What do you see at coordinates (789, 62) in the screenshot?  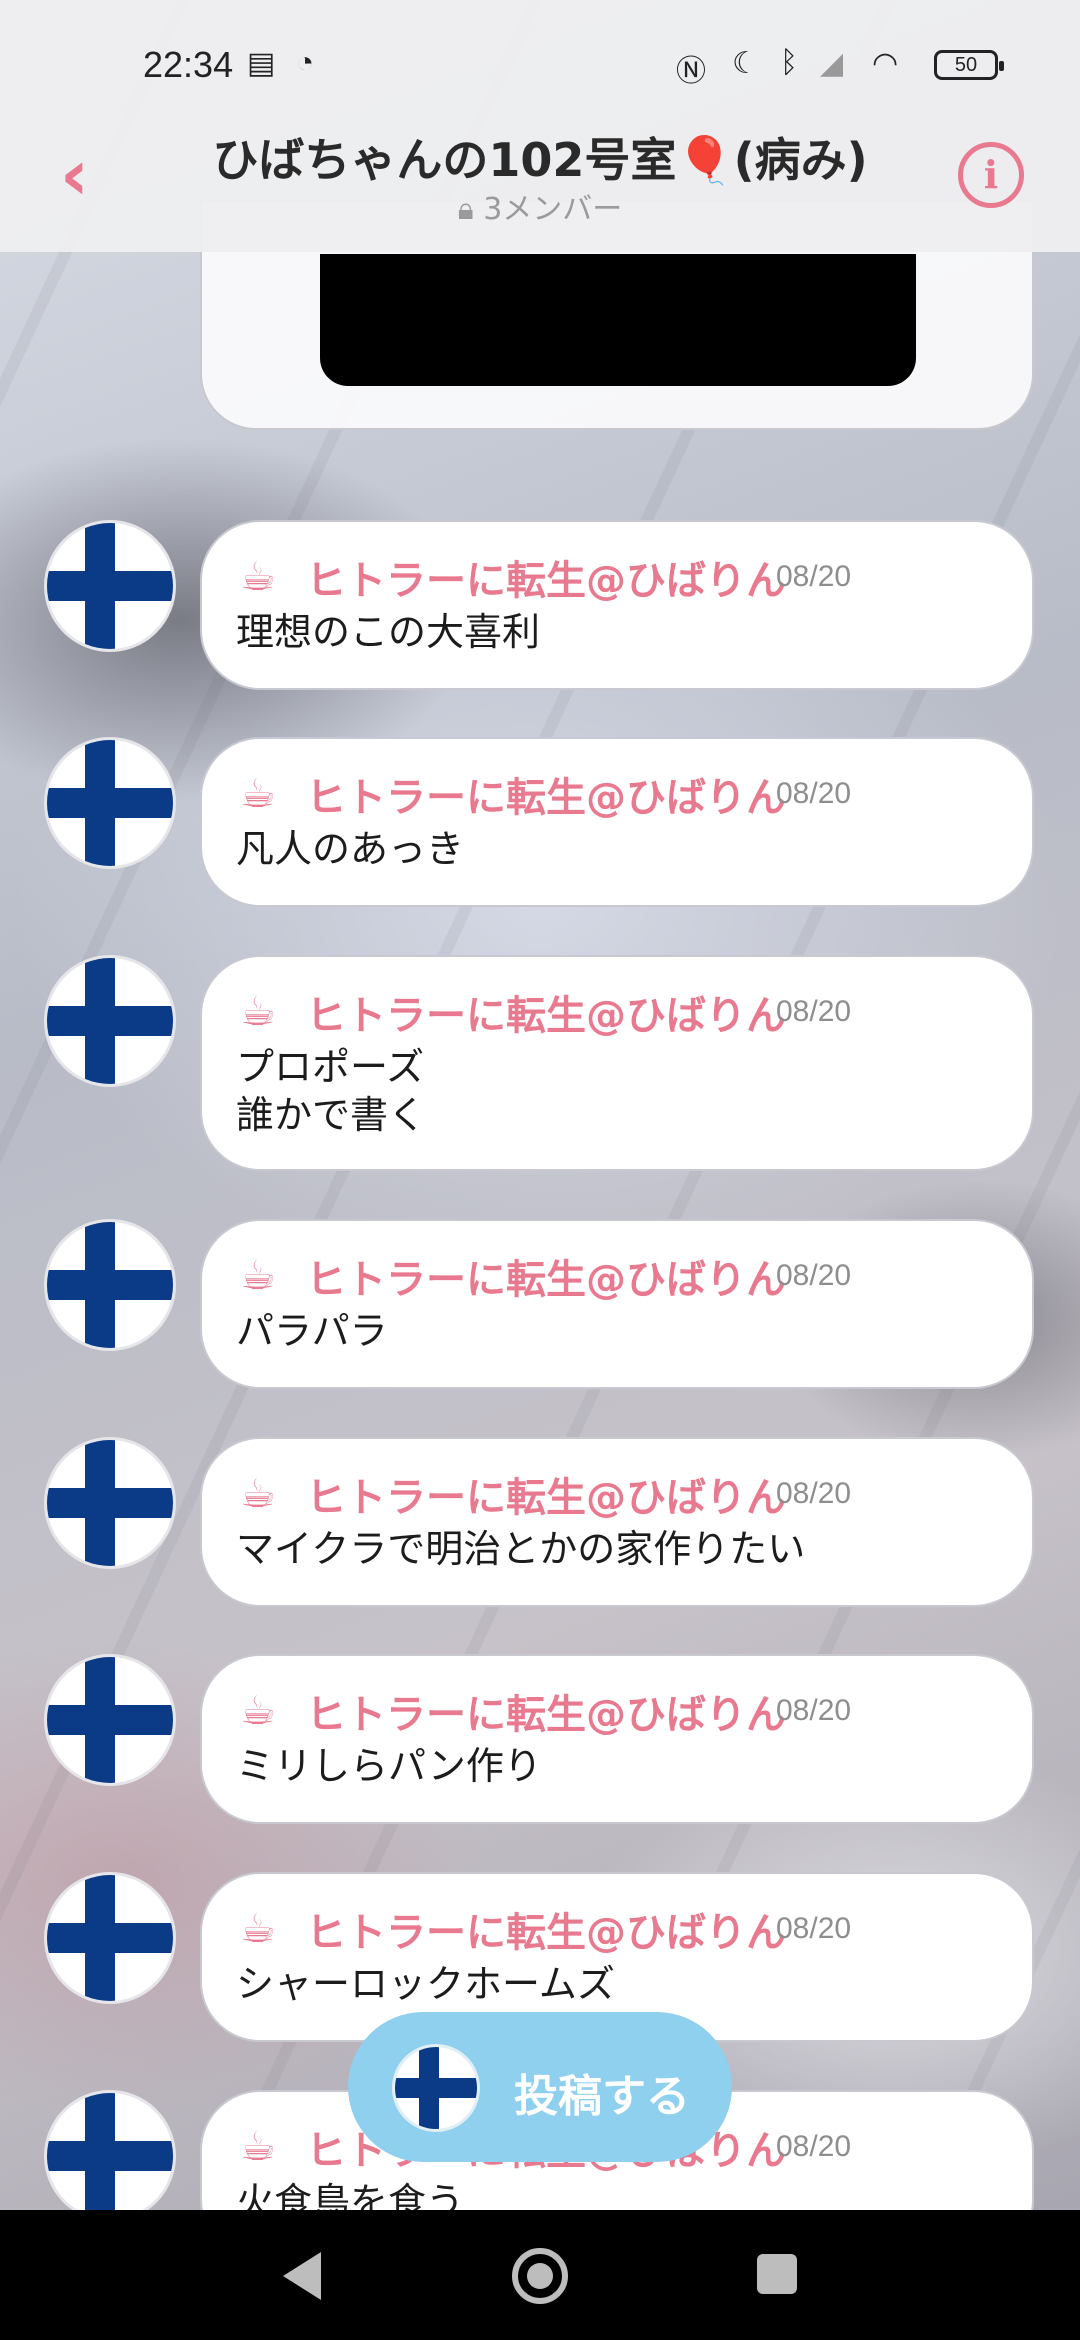 I see `bluetooth-icon: ᛒ` at bounding box center [789, 62].